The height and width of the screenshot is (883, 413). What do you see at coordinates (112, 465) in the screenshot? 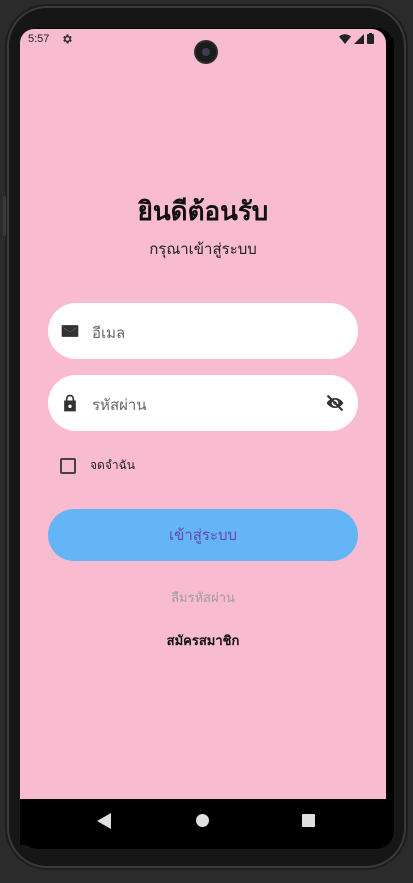
I see `remember-me-label: จดจำฉัน` at bounding box center [112, 465].